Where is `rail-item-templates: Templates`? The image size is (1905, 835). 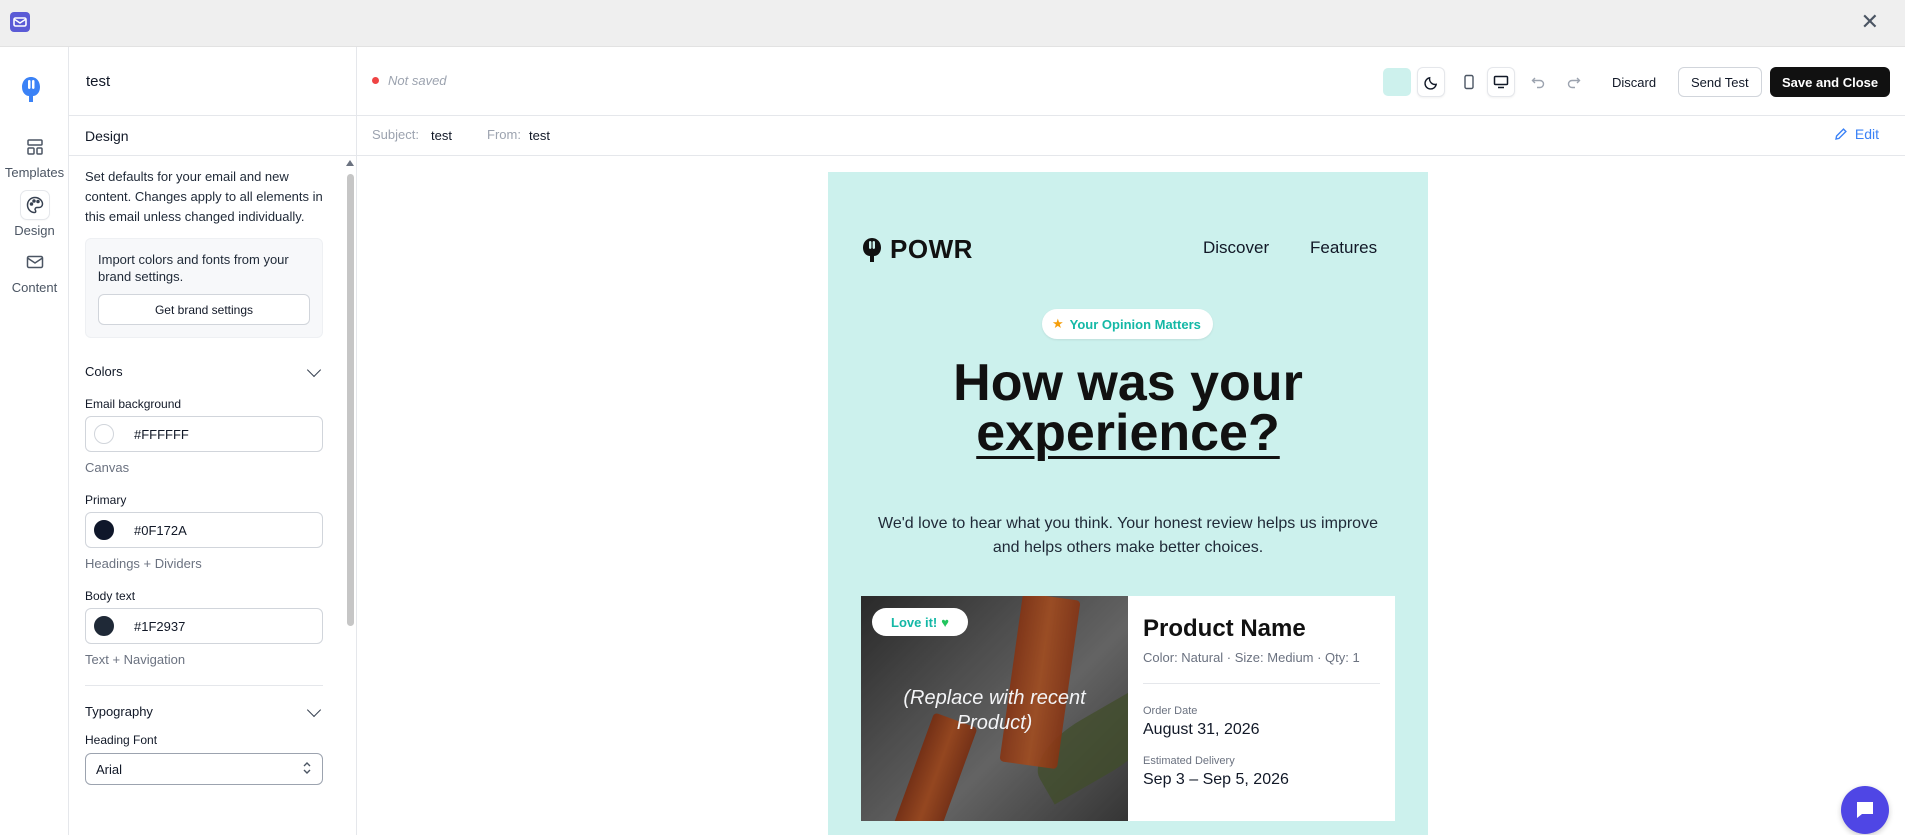 rail-item-templates: Templates is located at coordinates (34, 156).